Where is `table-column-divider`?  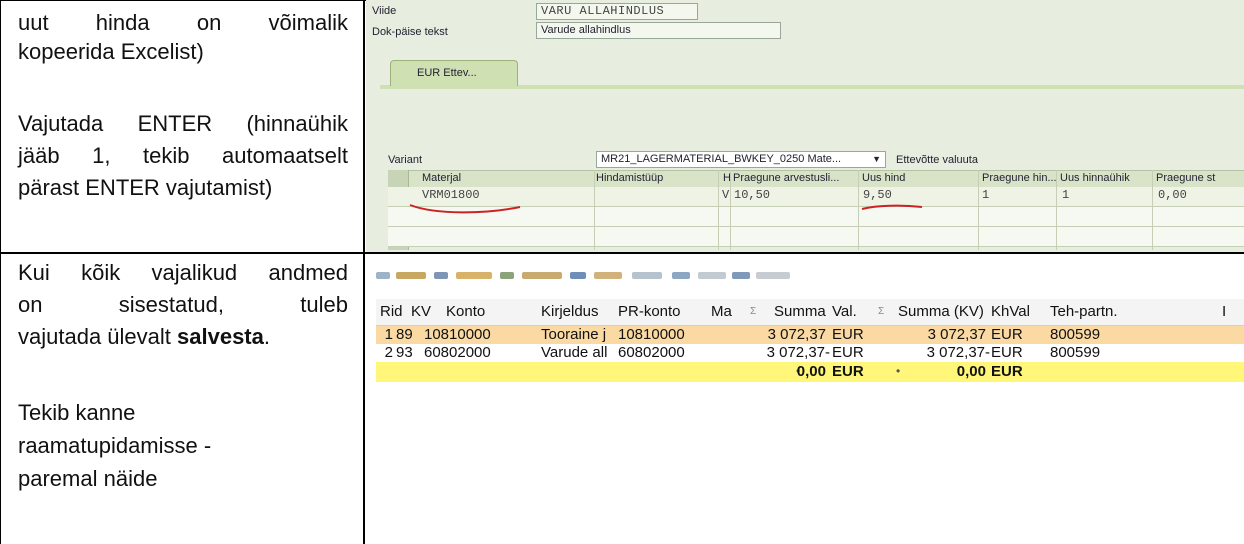
table-column-divider is located at coordinates (364, 272).